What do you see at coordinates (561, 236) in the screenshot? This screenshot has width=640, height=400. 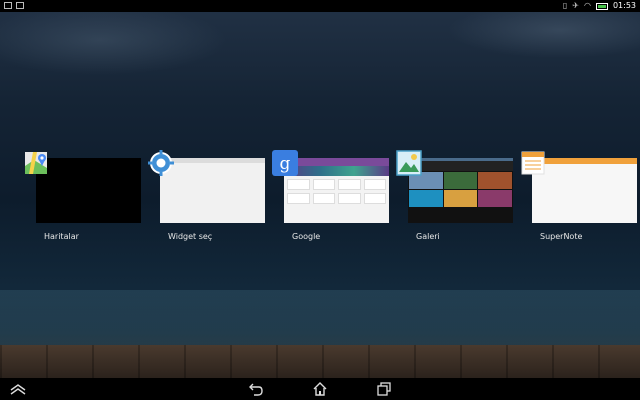 I see `app-label: SuperNote` at bounding box center [561, 236].